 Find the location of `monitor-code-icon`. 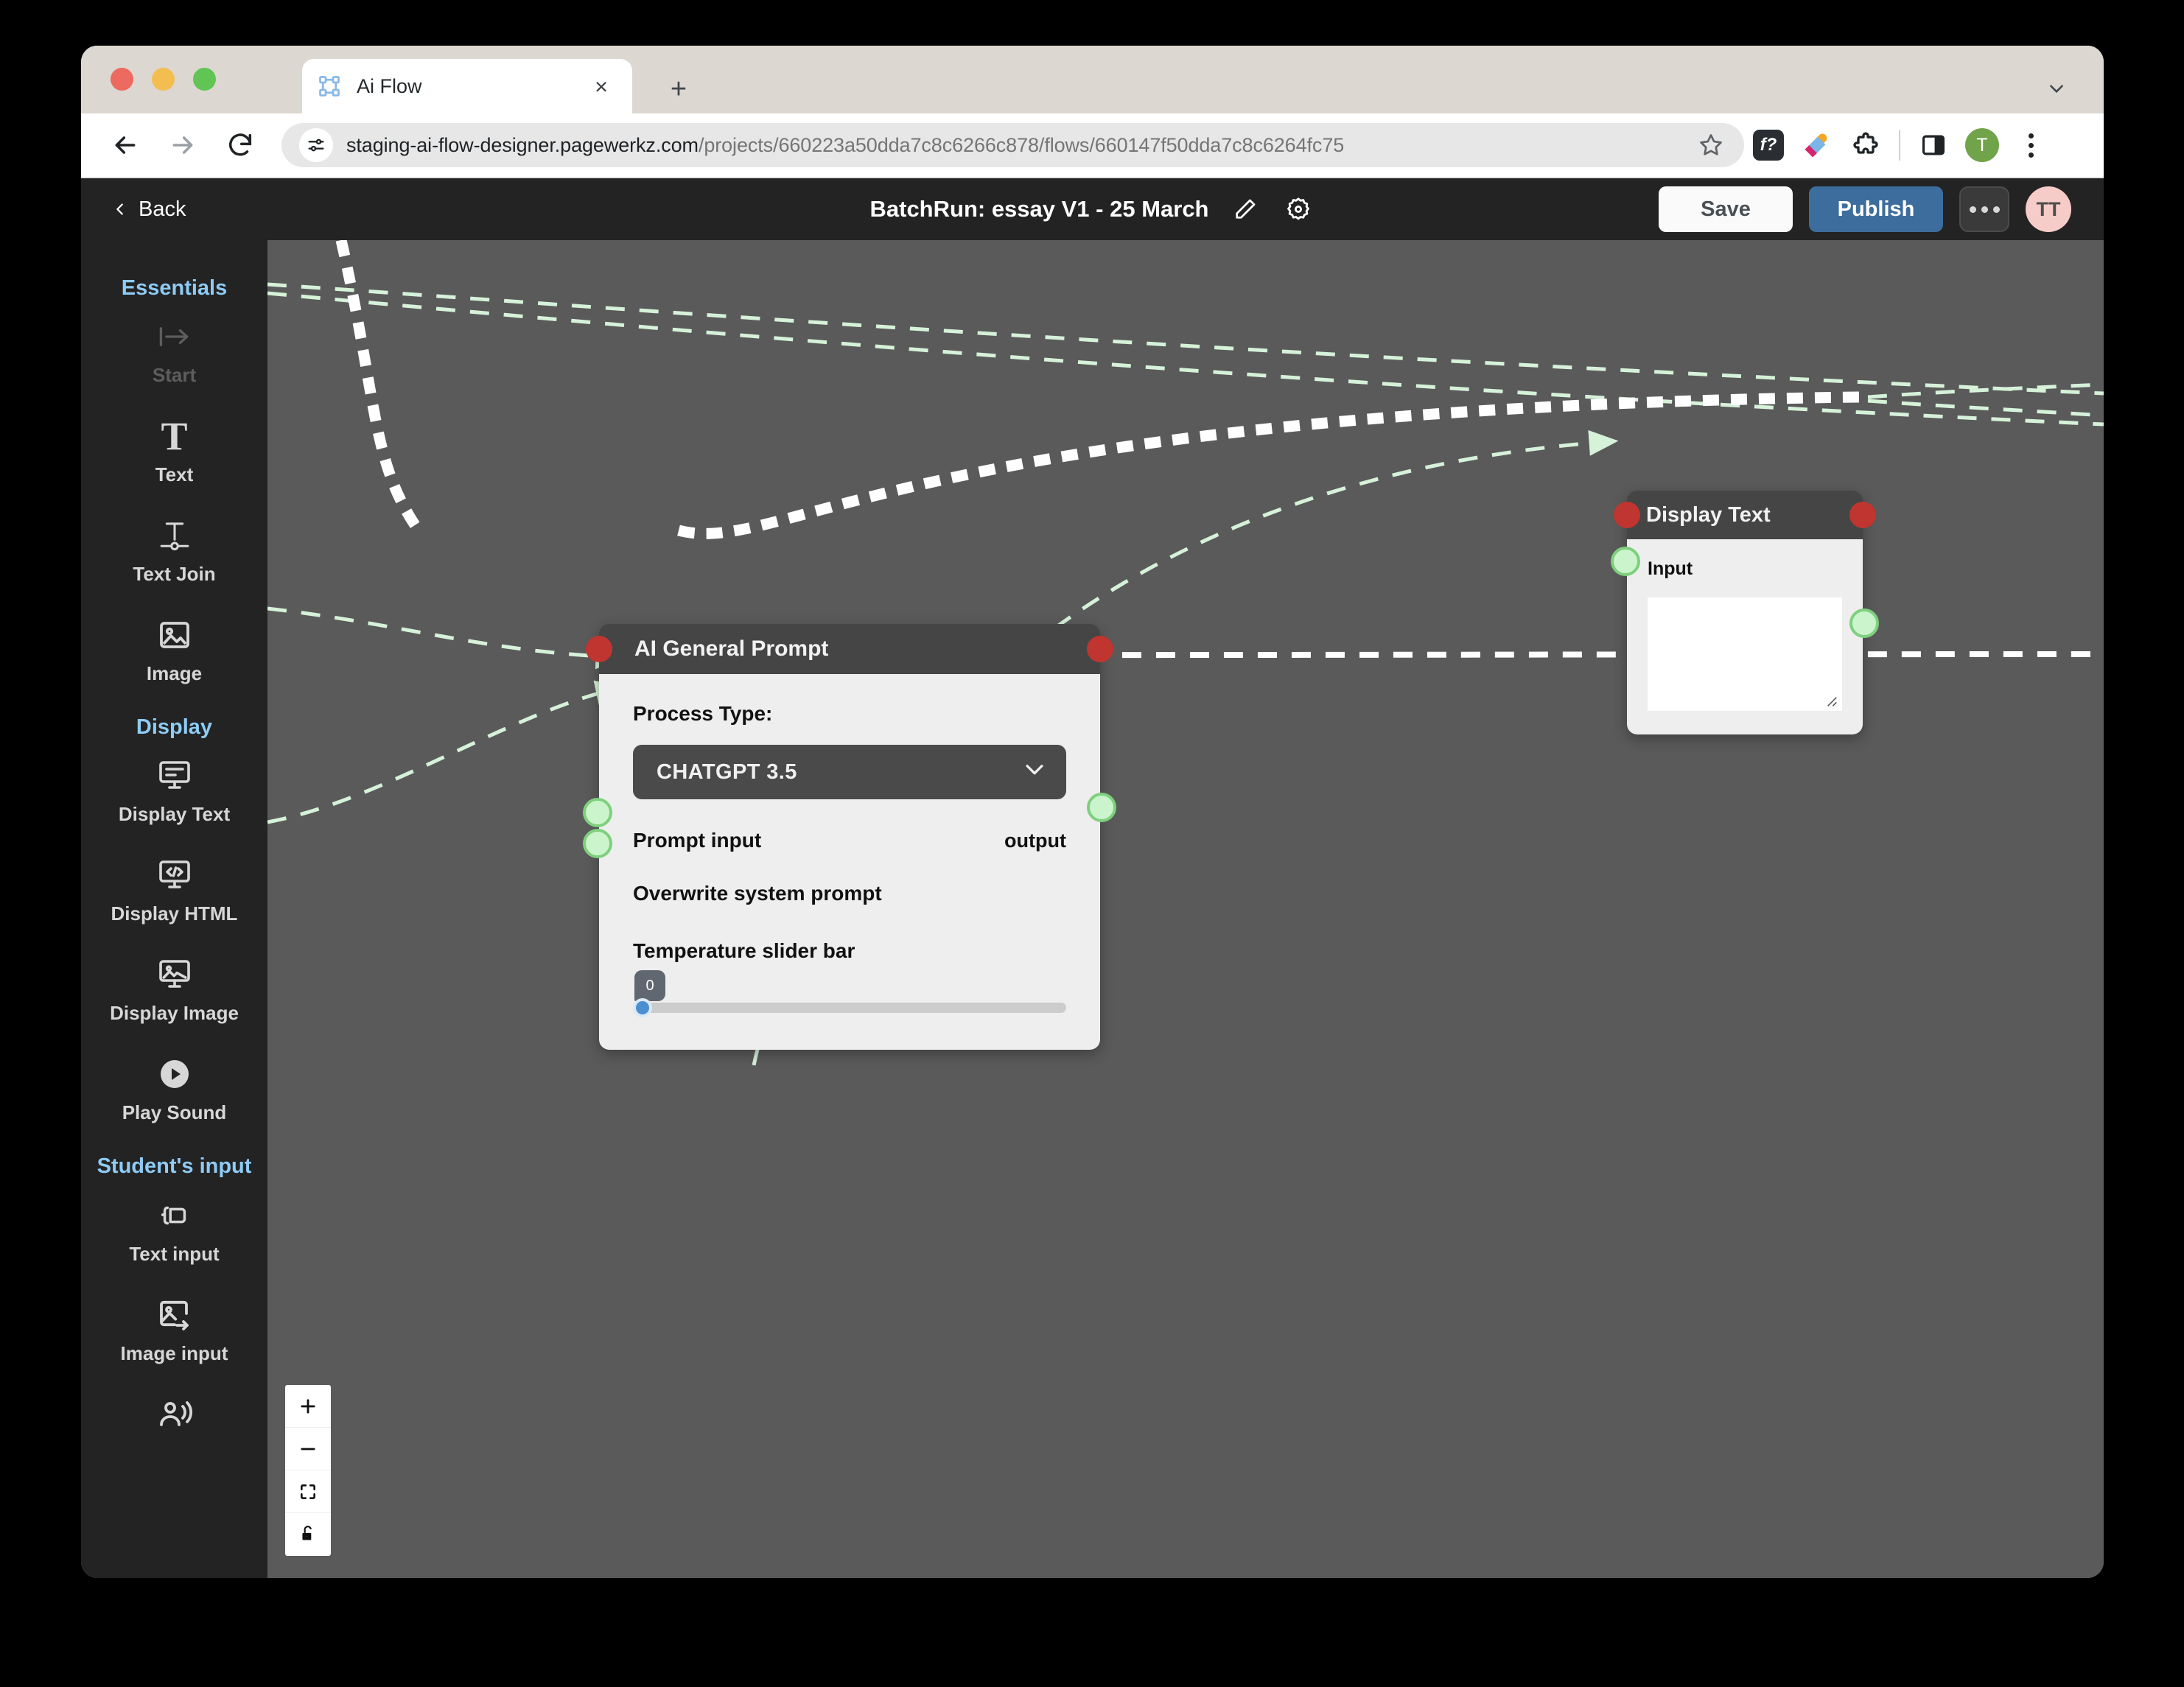

monitor-code-icon is located at coordinates (174, 875).